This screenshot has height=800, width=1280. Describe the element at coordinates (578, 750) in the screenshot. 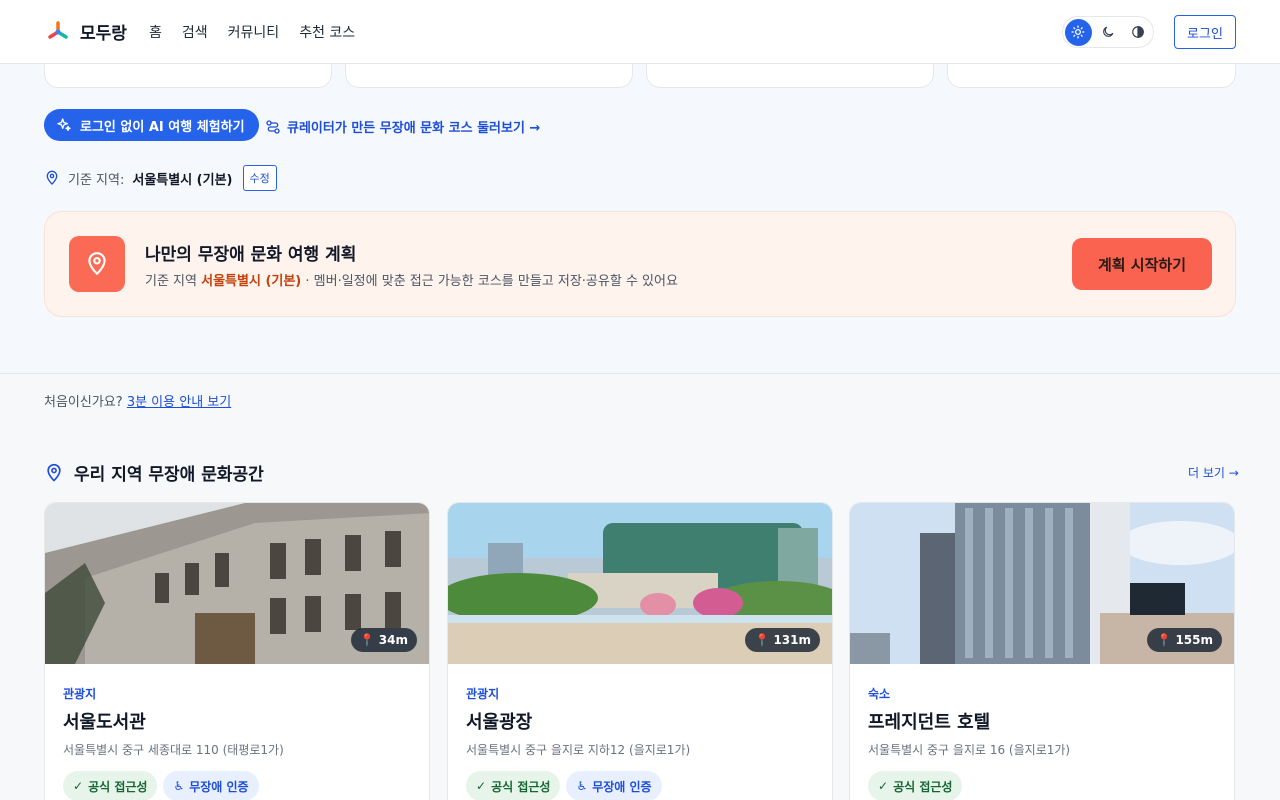

I see `place-address: 서울특별시 중구 을지로 지하12 (을지로1가)` at that location.